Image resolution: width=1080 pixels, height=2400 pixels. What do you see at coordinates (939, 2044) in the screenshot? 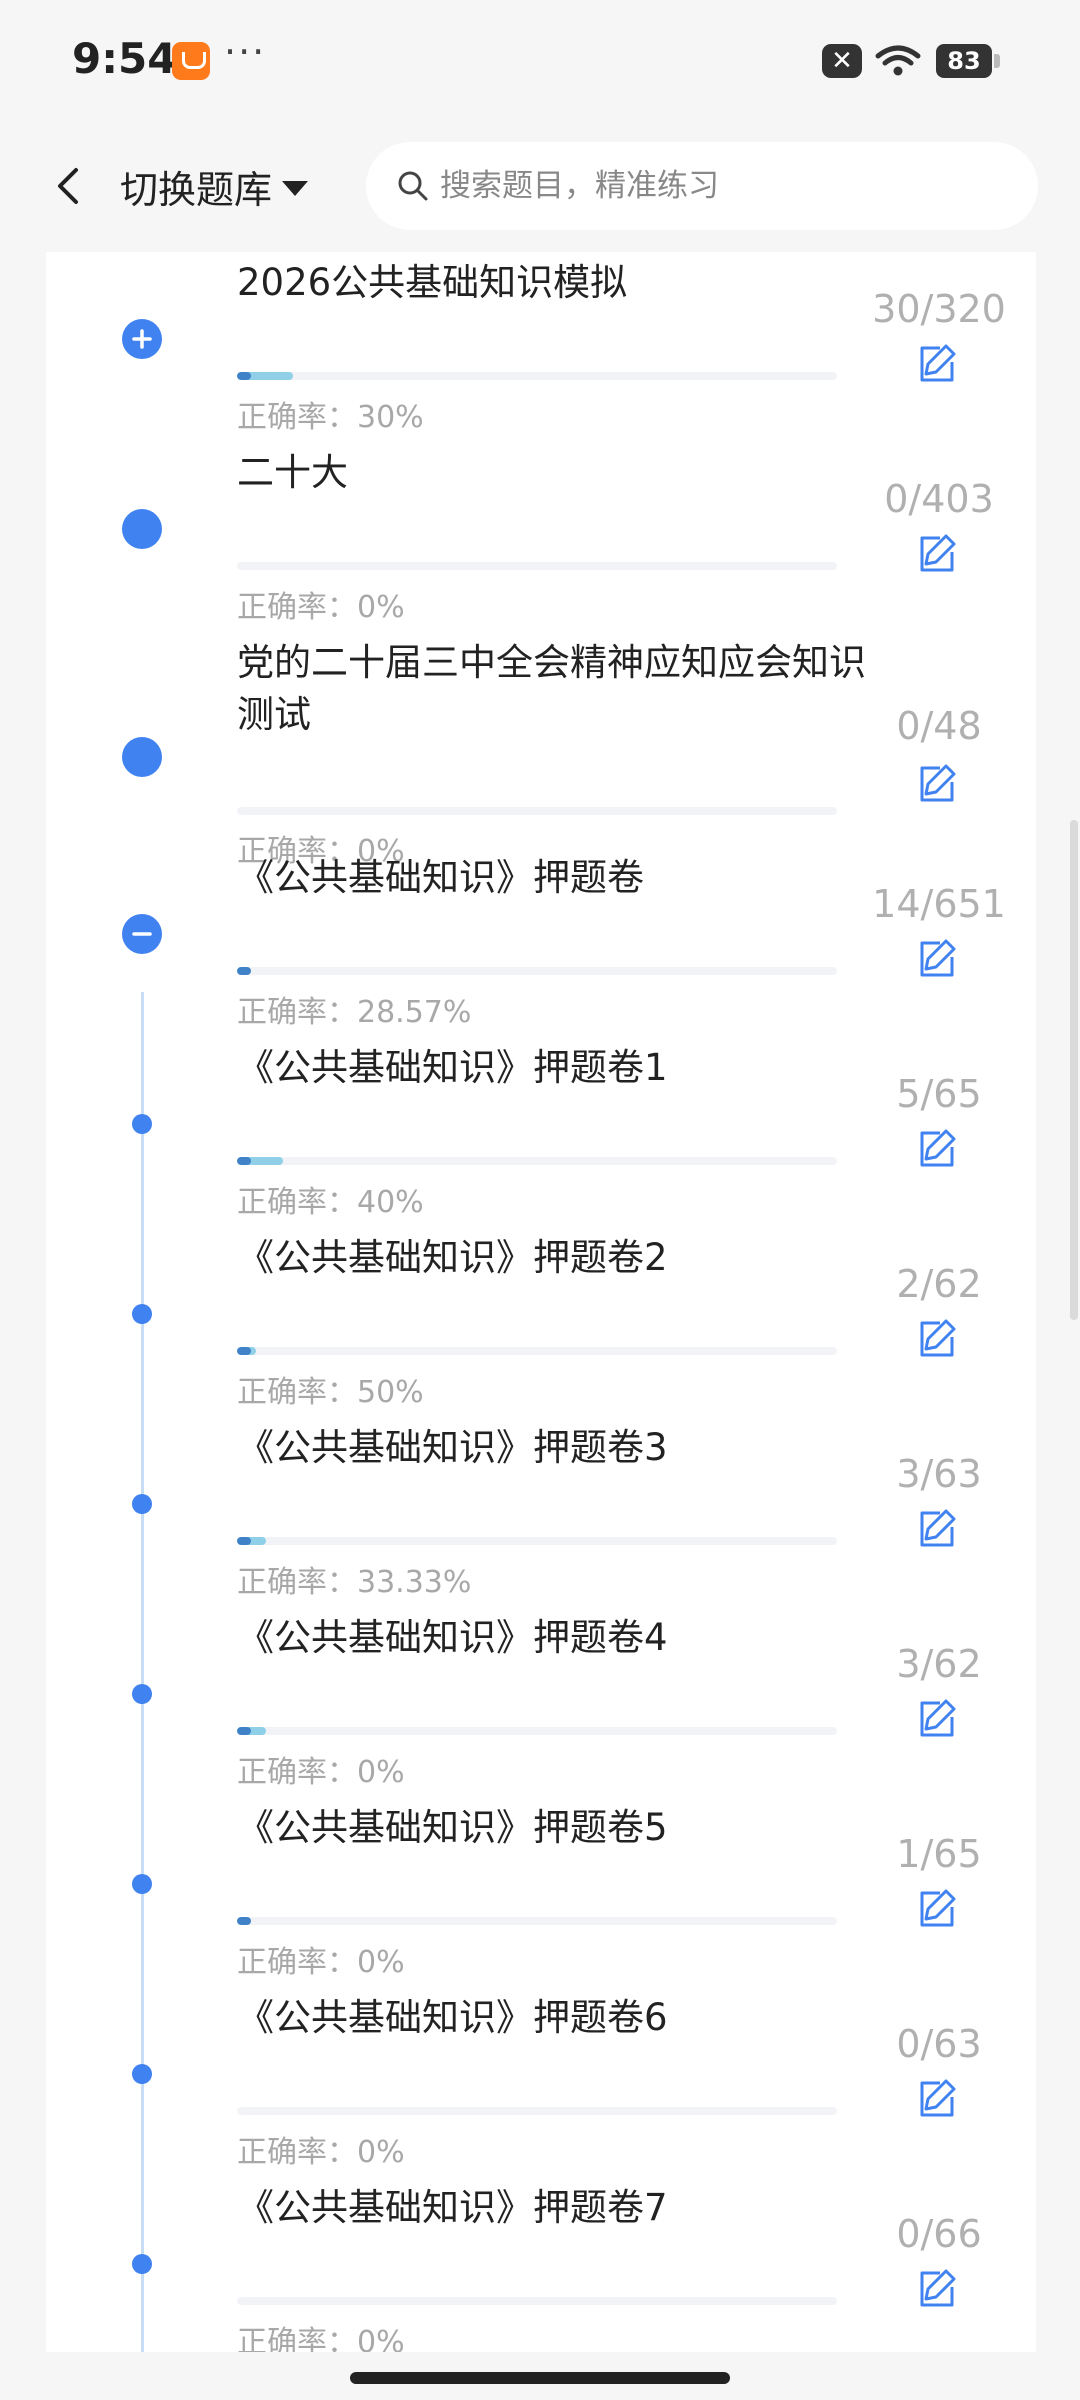
I see `question-count: 0/63` at bounding box center [939, 2044].